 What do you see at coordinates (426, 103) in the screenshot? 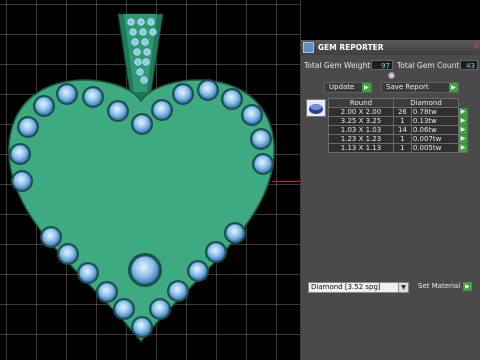
I see `header-material: Diamond` at bounding box center [426, 103].